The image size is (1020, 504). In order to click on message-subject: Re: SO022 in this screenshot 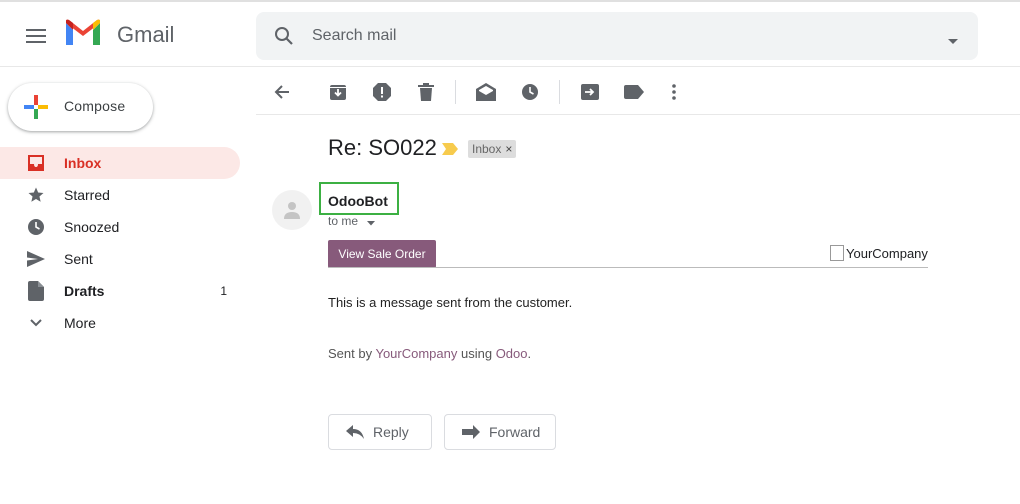, I will do `click(382, 147)`.